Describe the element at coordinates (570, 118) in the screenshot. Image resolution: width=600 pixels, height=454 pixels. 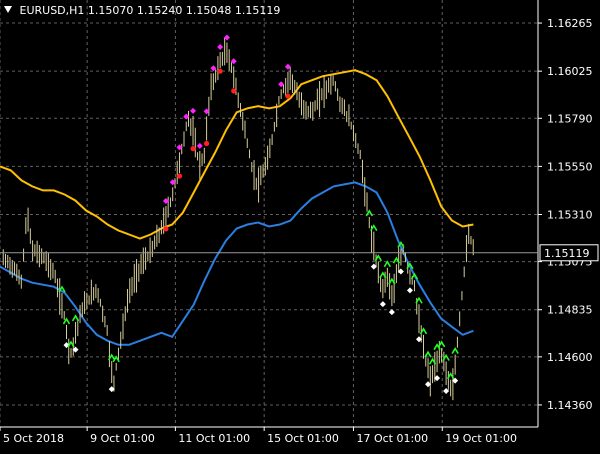
I see `y-tick-label: 1.15790` at that location.